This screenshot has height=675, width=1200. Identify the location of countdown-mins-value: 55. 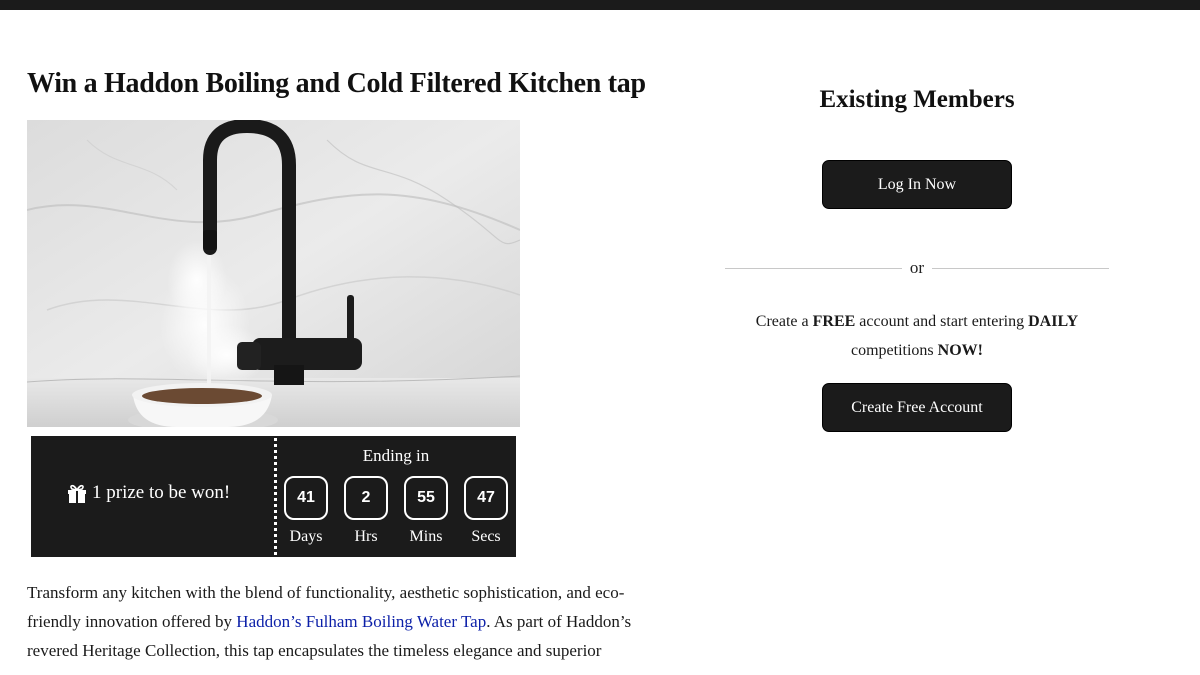
(426, 498).